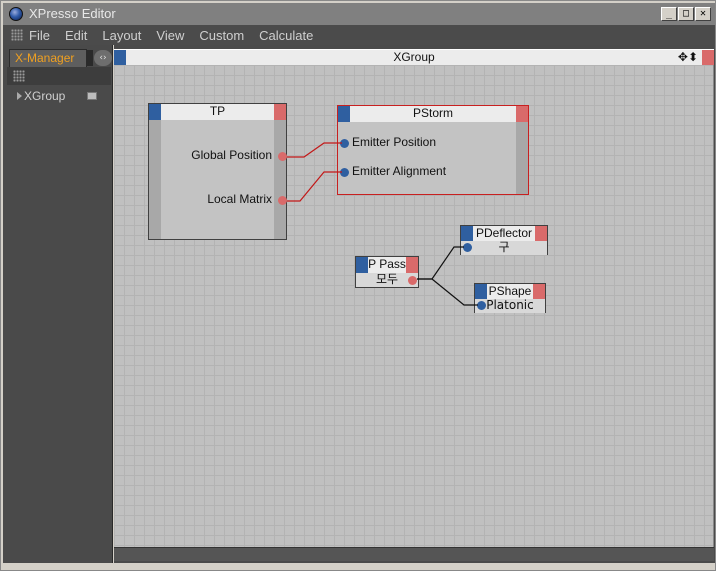 The height and width of the screenshot is (571, 716). I want to click on node-tp-title: TP, so click(217, 111).